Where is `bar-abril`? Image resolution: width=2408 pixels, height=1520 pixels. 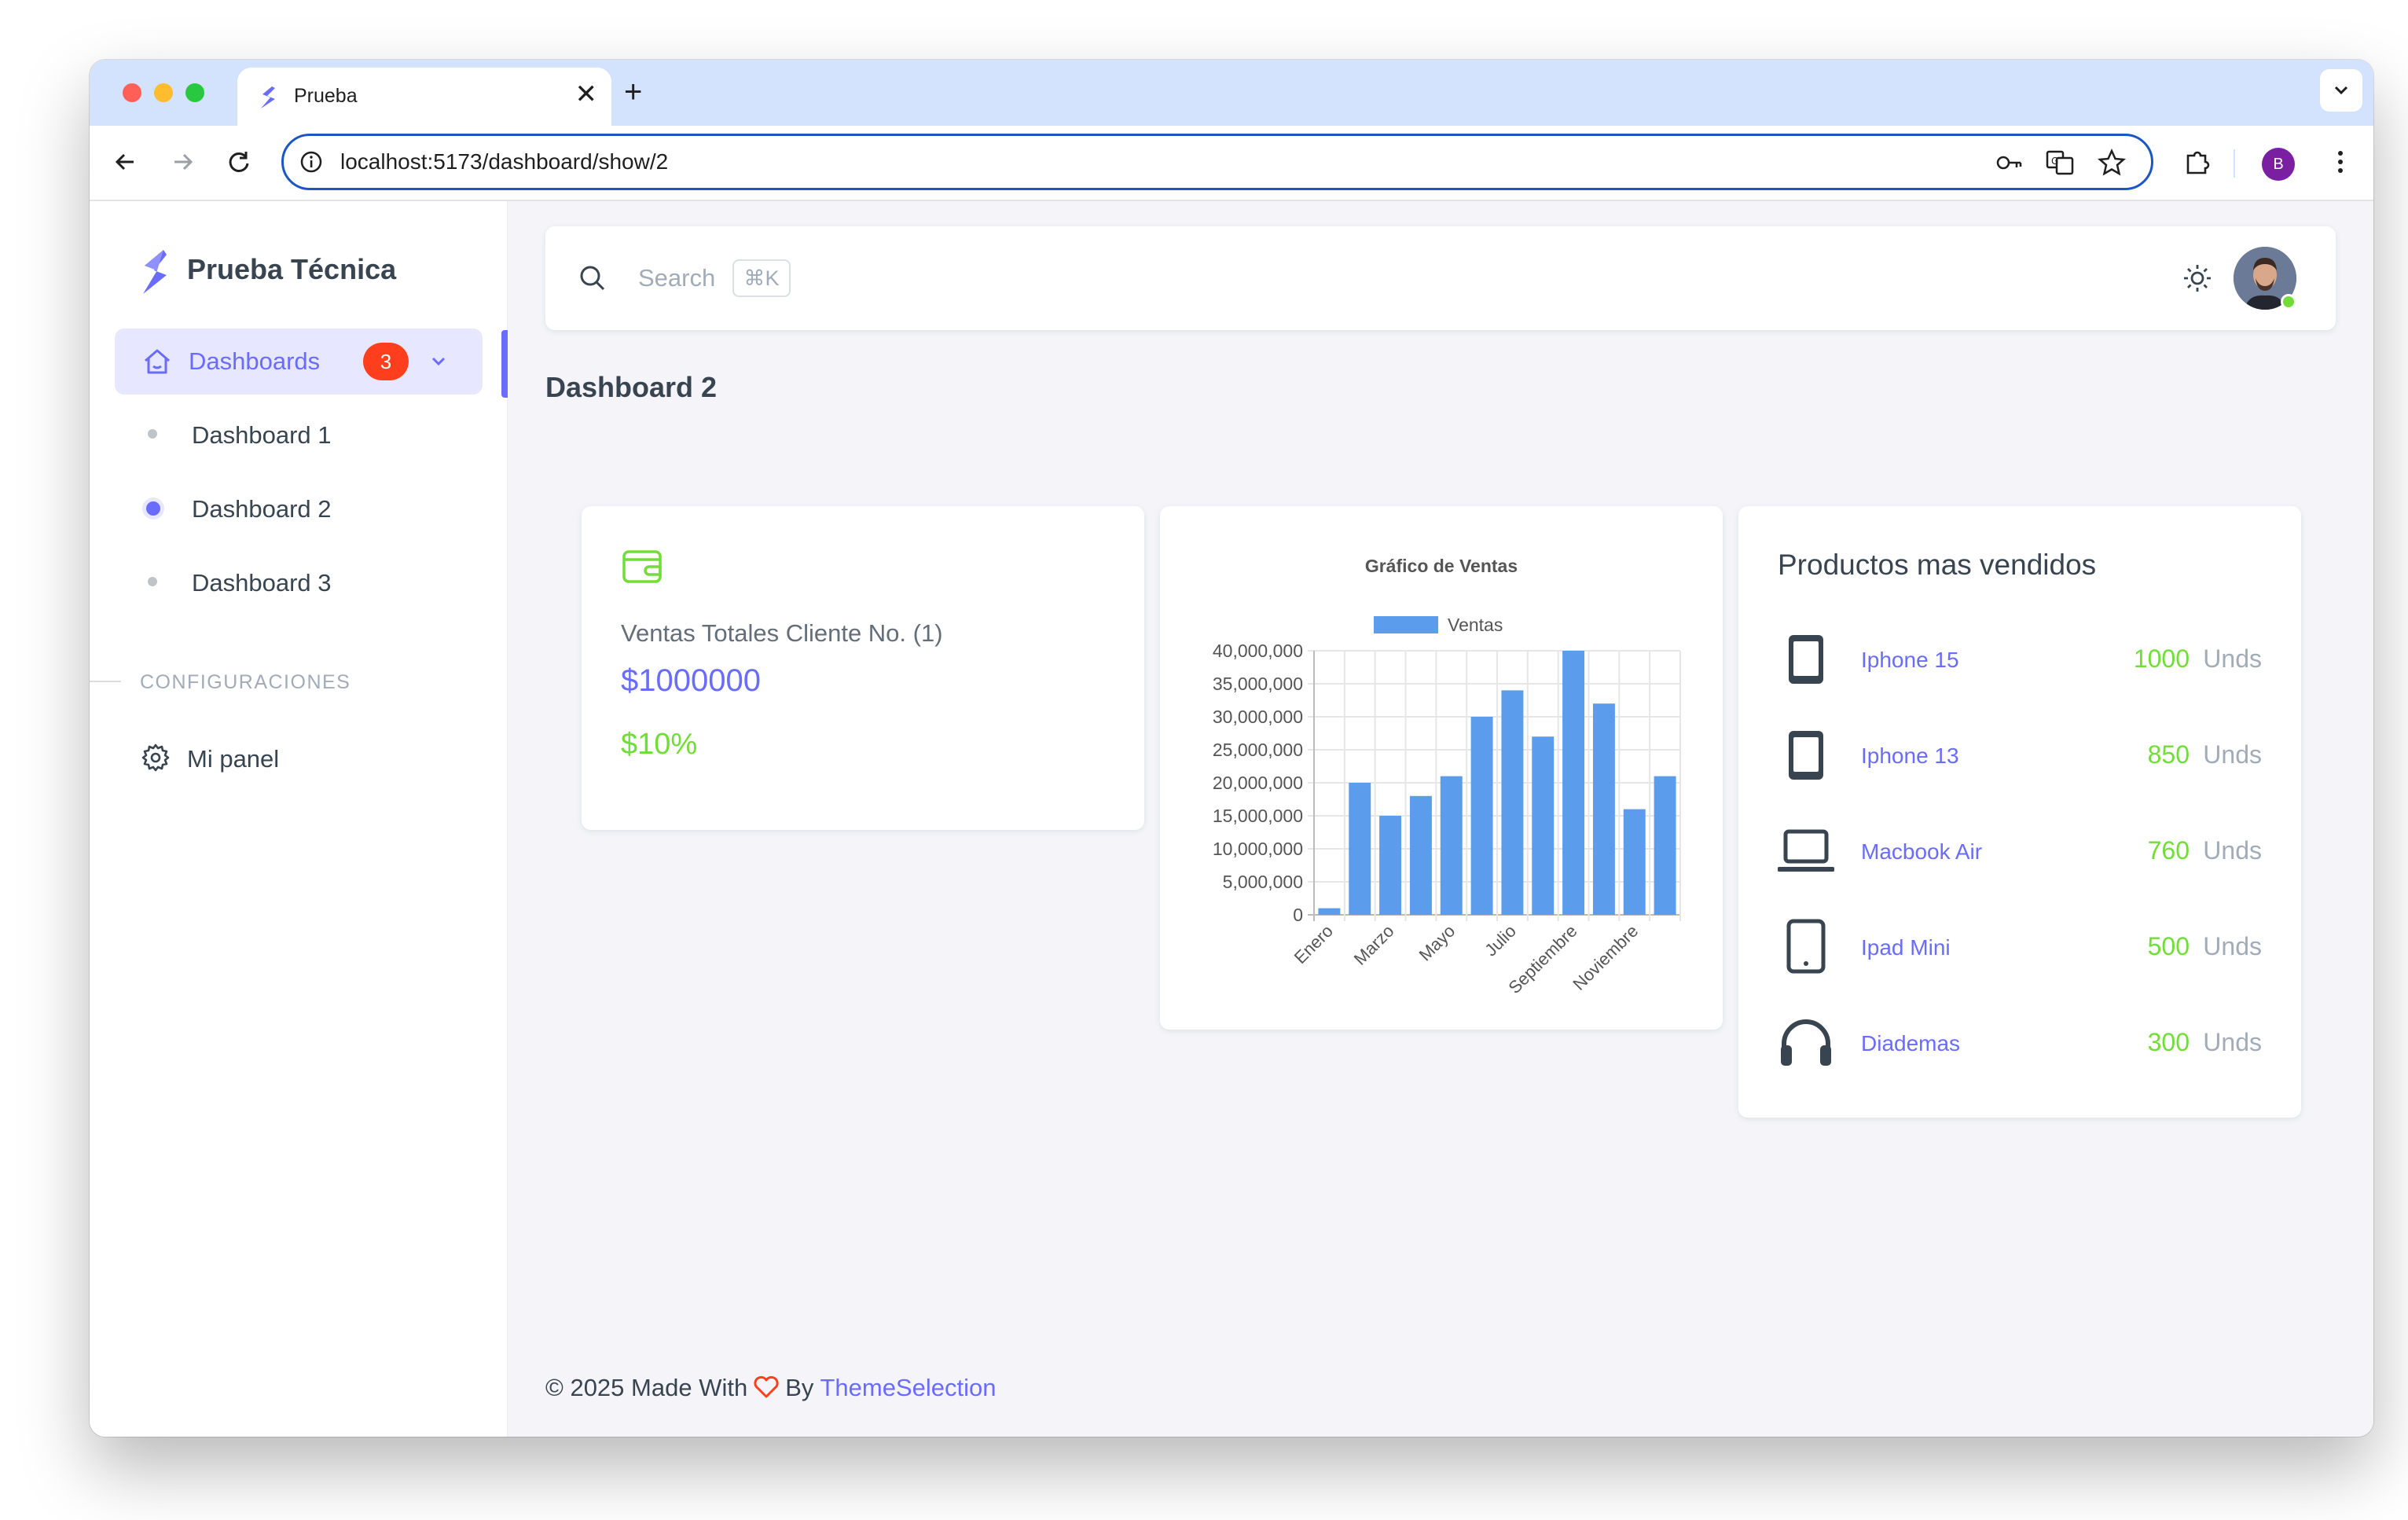 bar-abril is located at coordinates (1420, 855).